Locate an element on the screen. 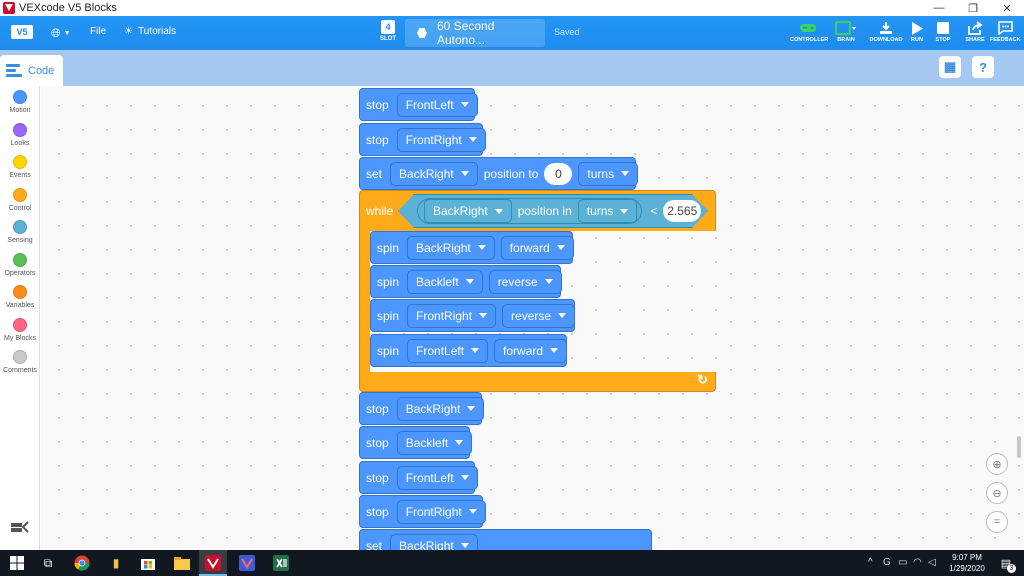  stop-block: stop Backleft is located at coordinates (416, 442).